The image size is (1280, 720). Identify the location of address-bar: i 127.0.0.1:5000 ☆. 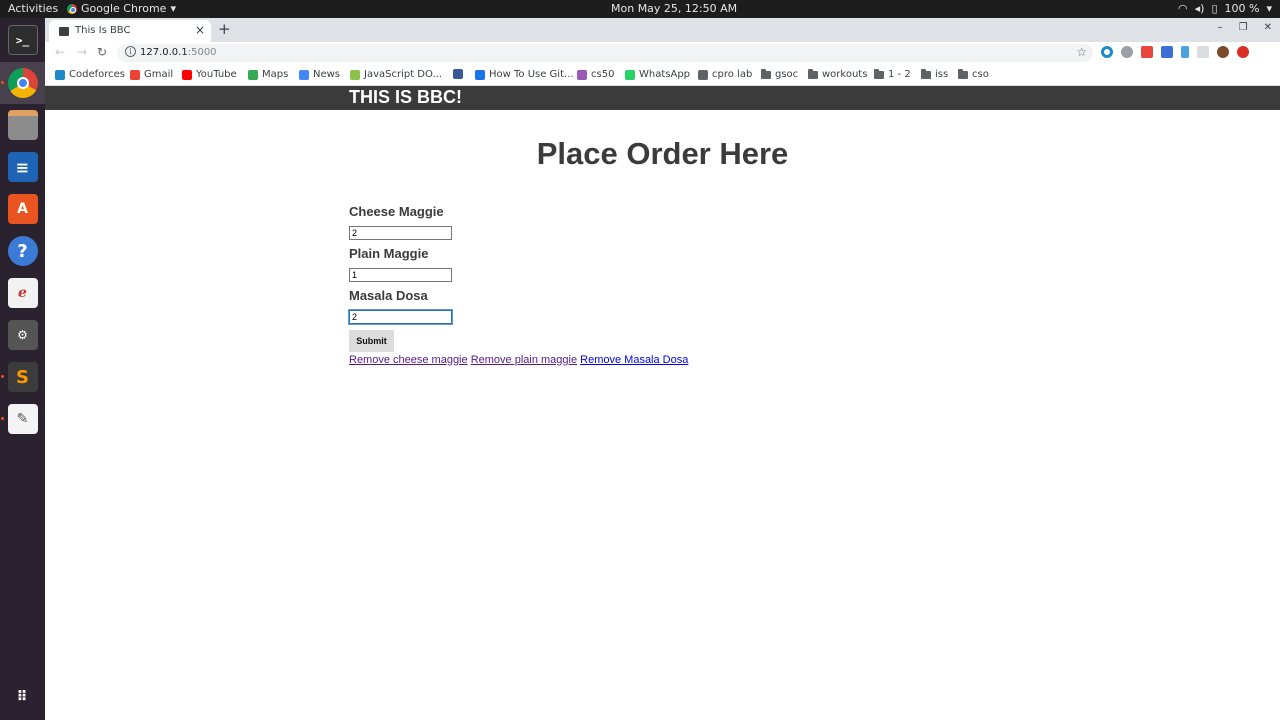
(605, 53).